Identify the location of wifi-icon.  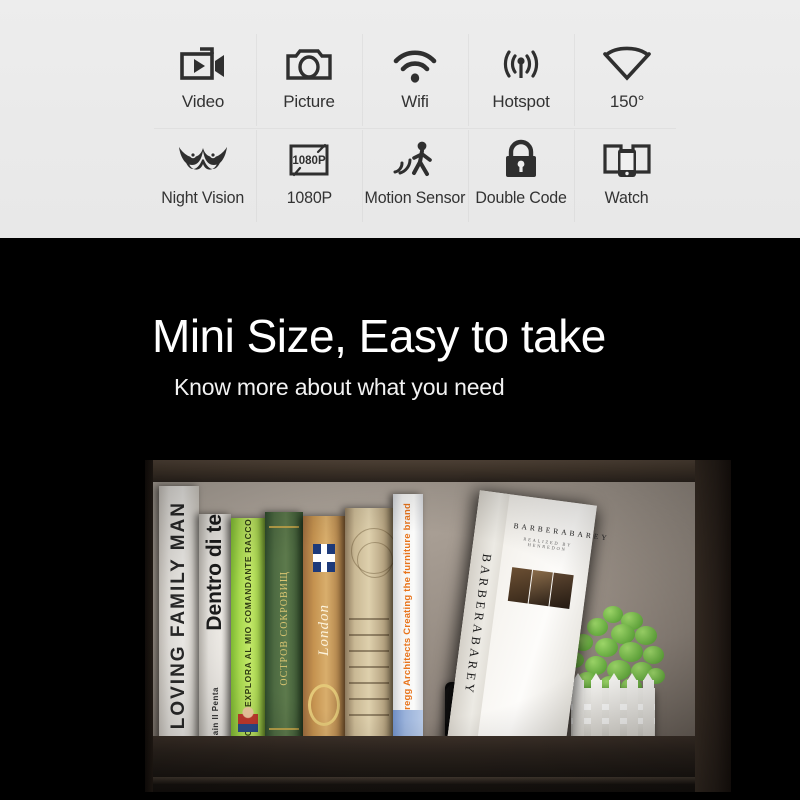
(415, 64).